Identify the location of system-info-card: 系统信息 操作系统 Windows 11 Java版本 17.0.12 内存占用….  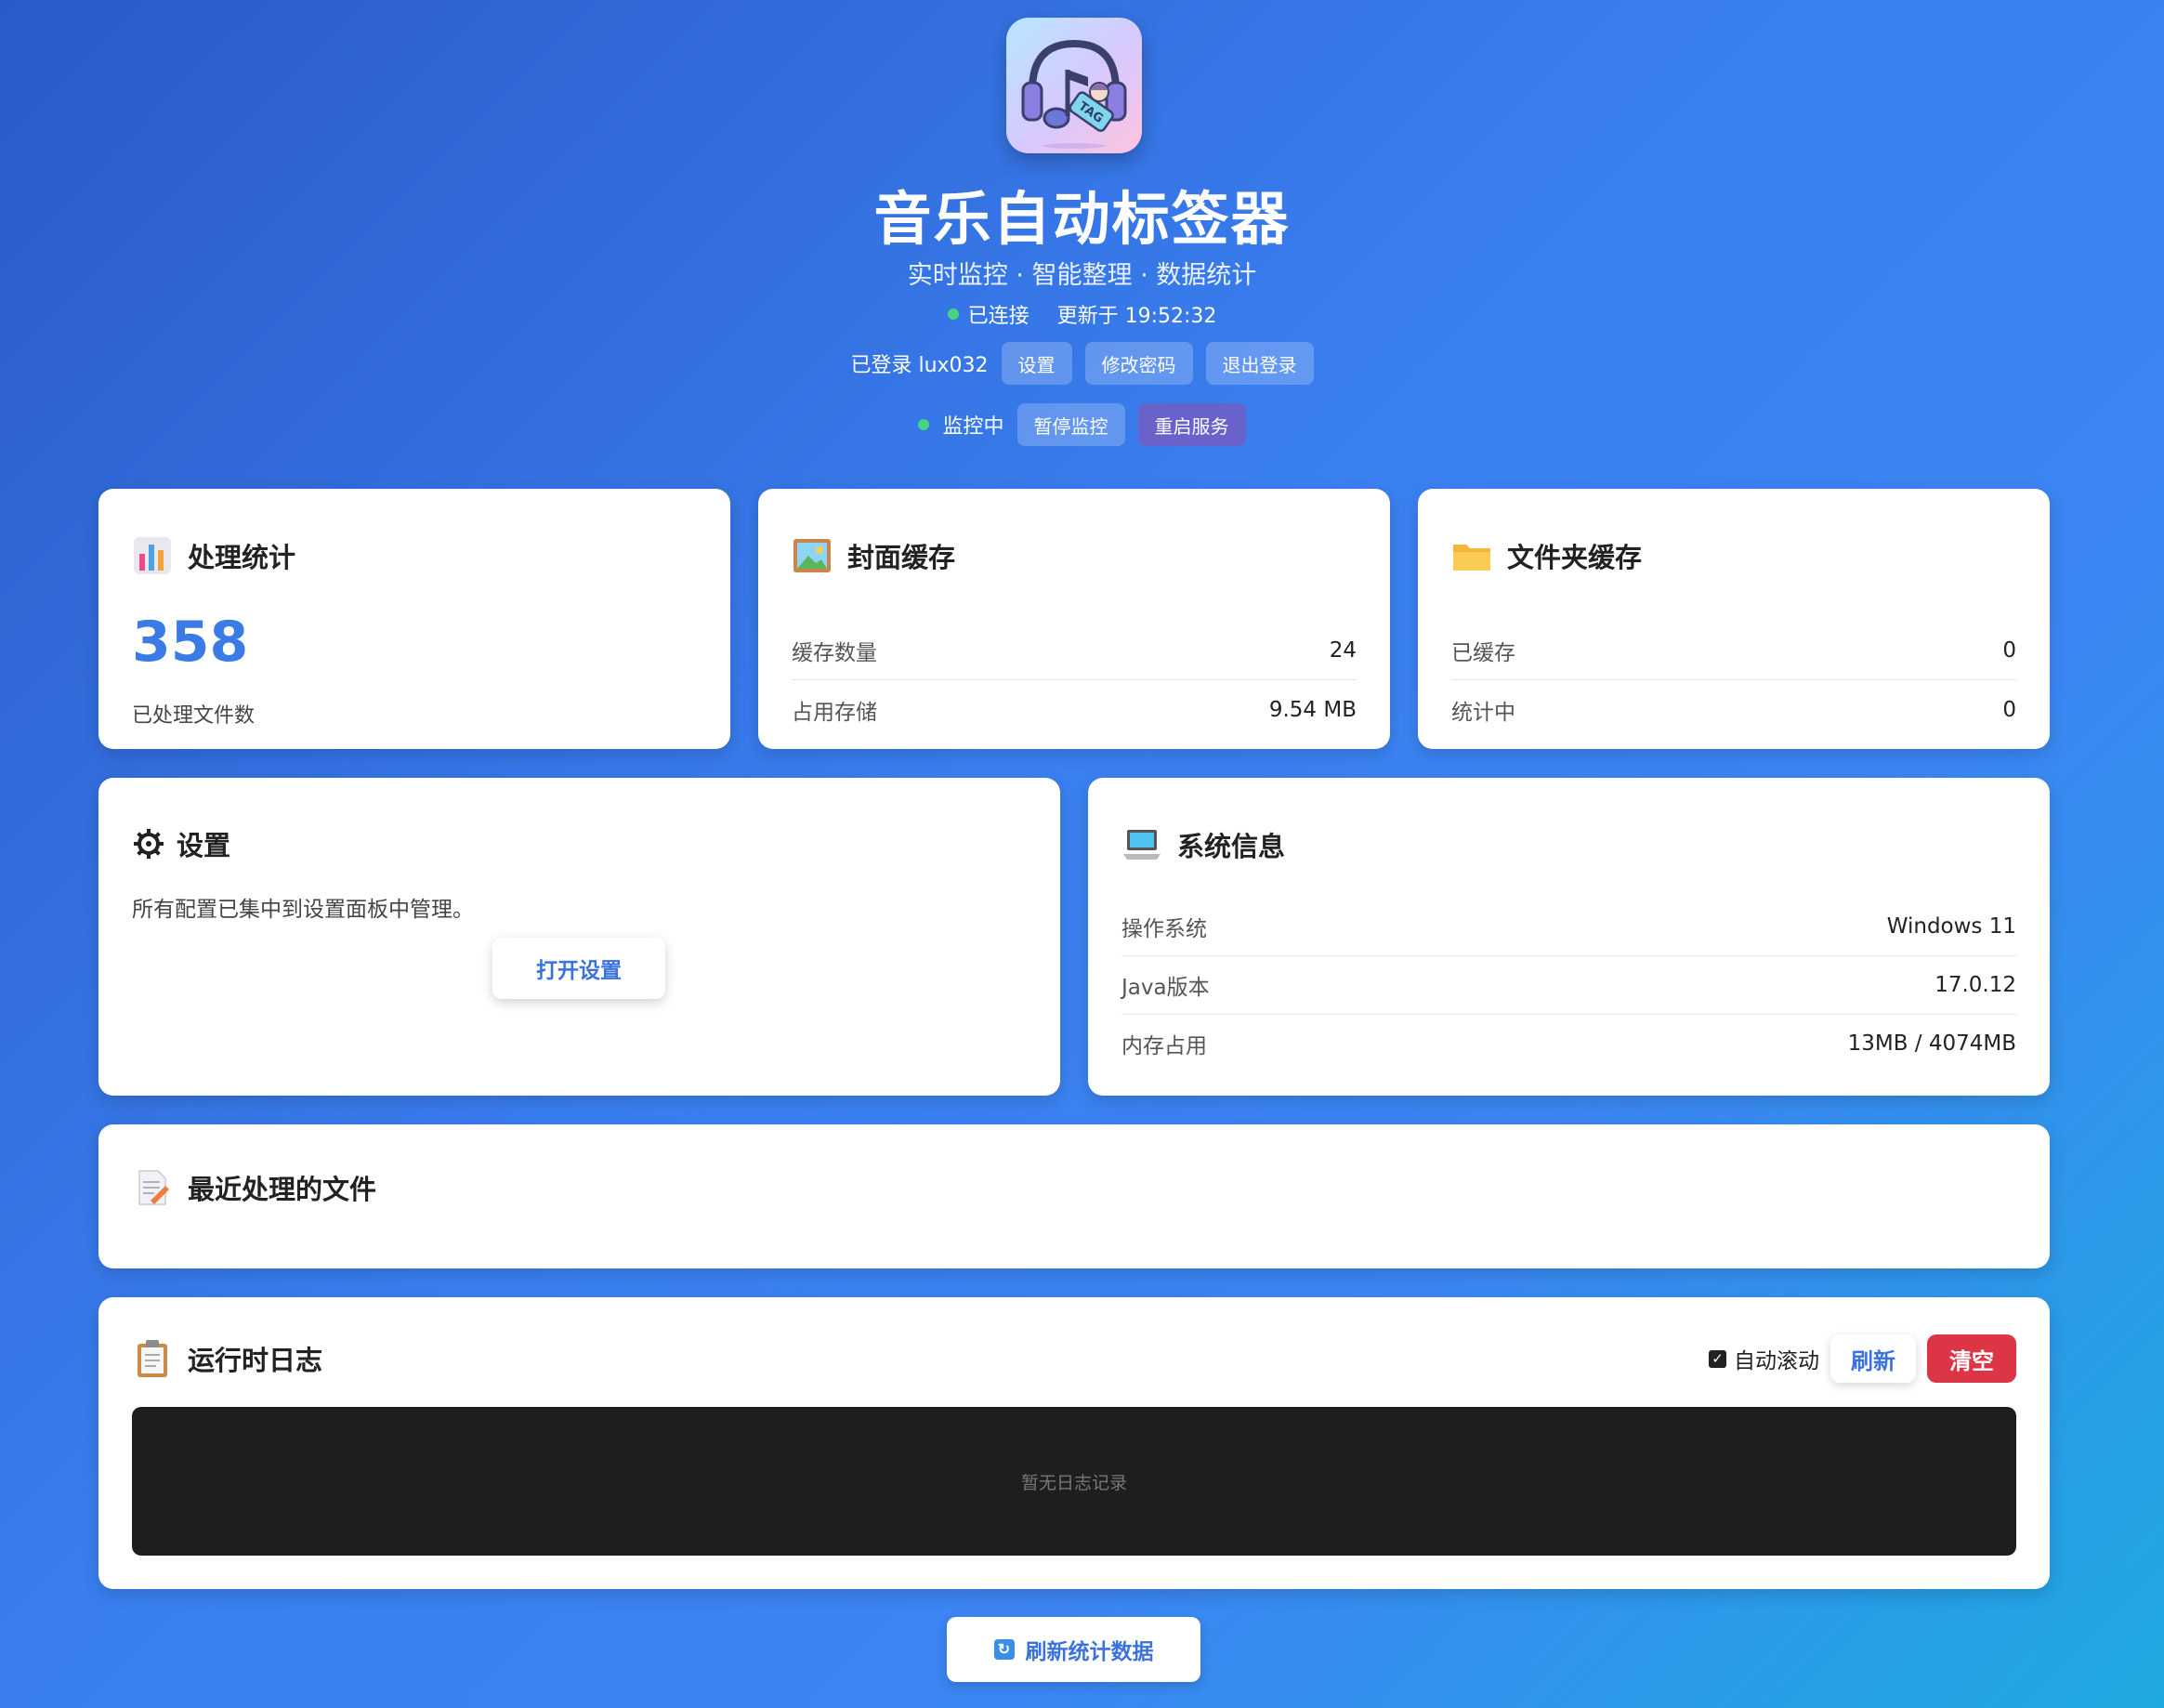
(1569, 937).